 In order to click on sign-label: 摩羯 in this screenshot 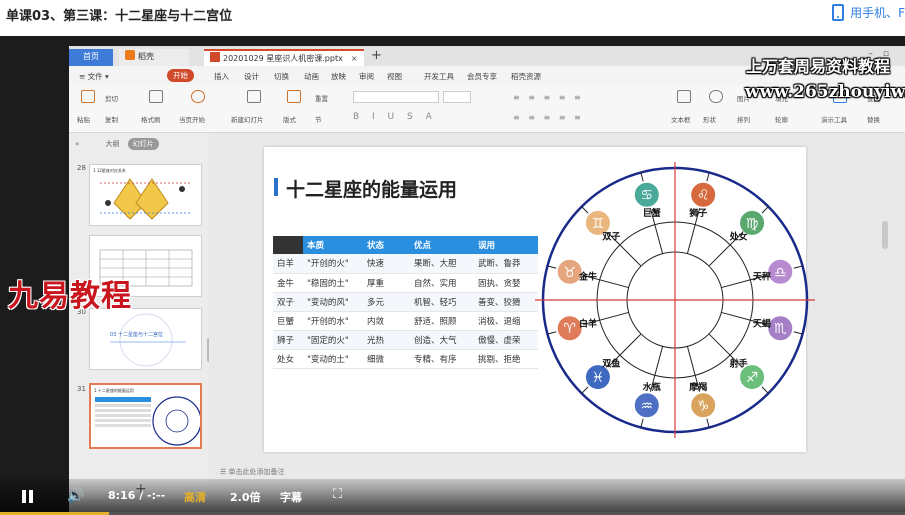, I will do `click(698, 387)`.